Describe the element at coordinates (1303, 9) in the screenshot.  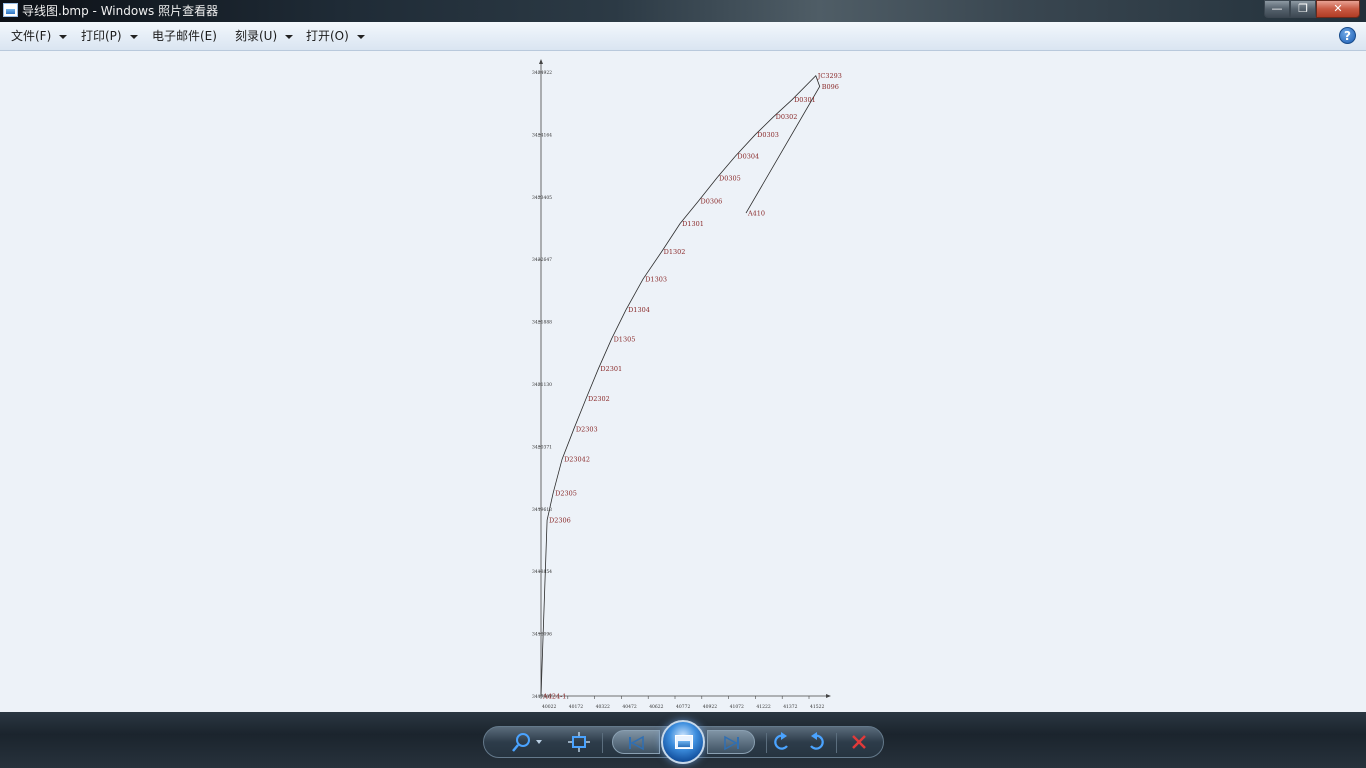
I see `maximize-button: ❐` at that location.